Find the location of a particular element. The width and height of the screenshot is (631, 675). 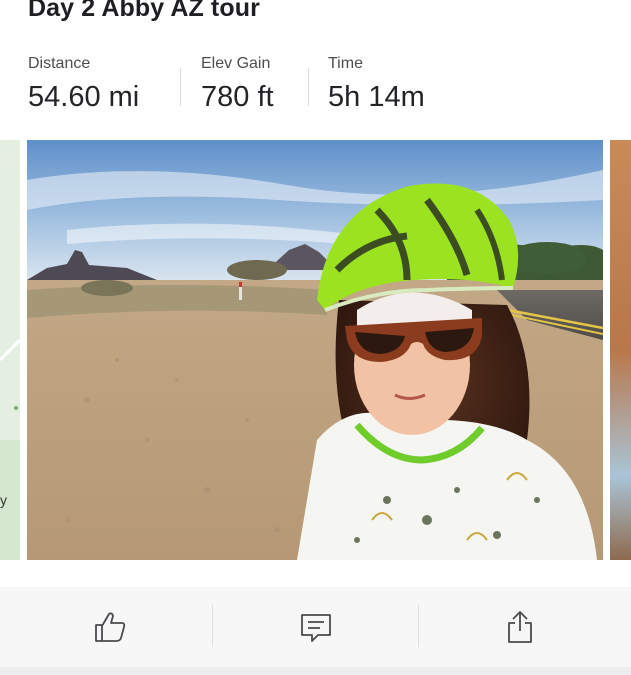

comment-icon is located at coordinates (316, 627).